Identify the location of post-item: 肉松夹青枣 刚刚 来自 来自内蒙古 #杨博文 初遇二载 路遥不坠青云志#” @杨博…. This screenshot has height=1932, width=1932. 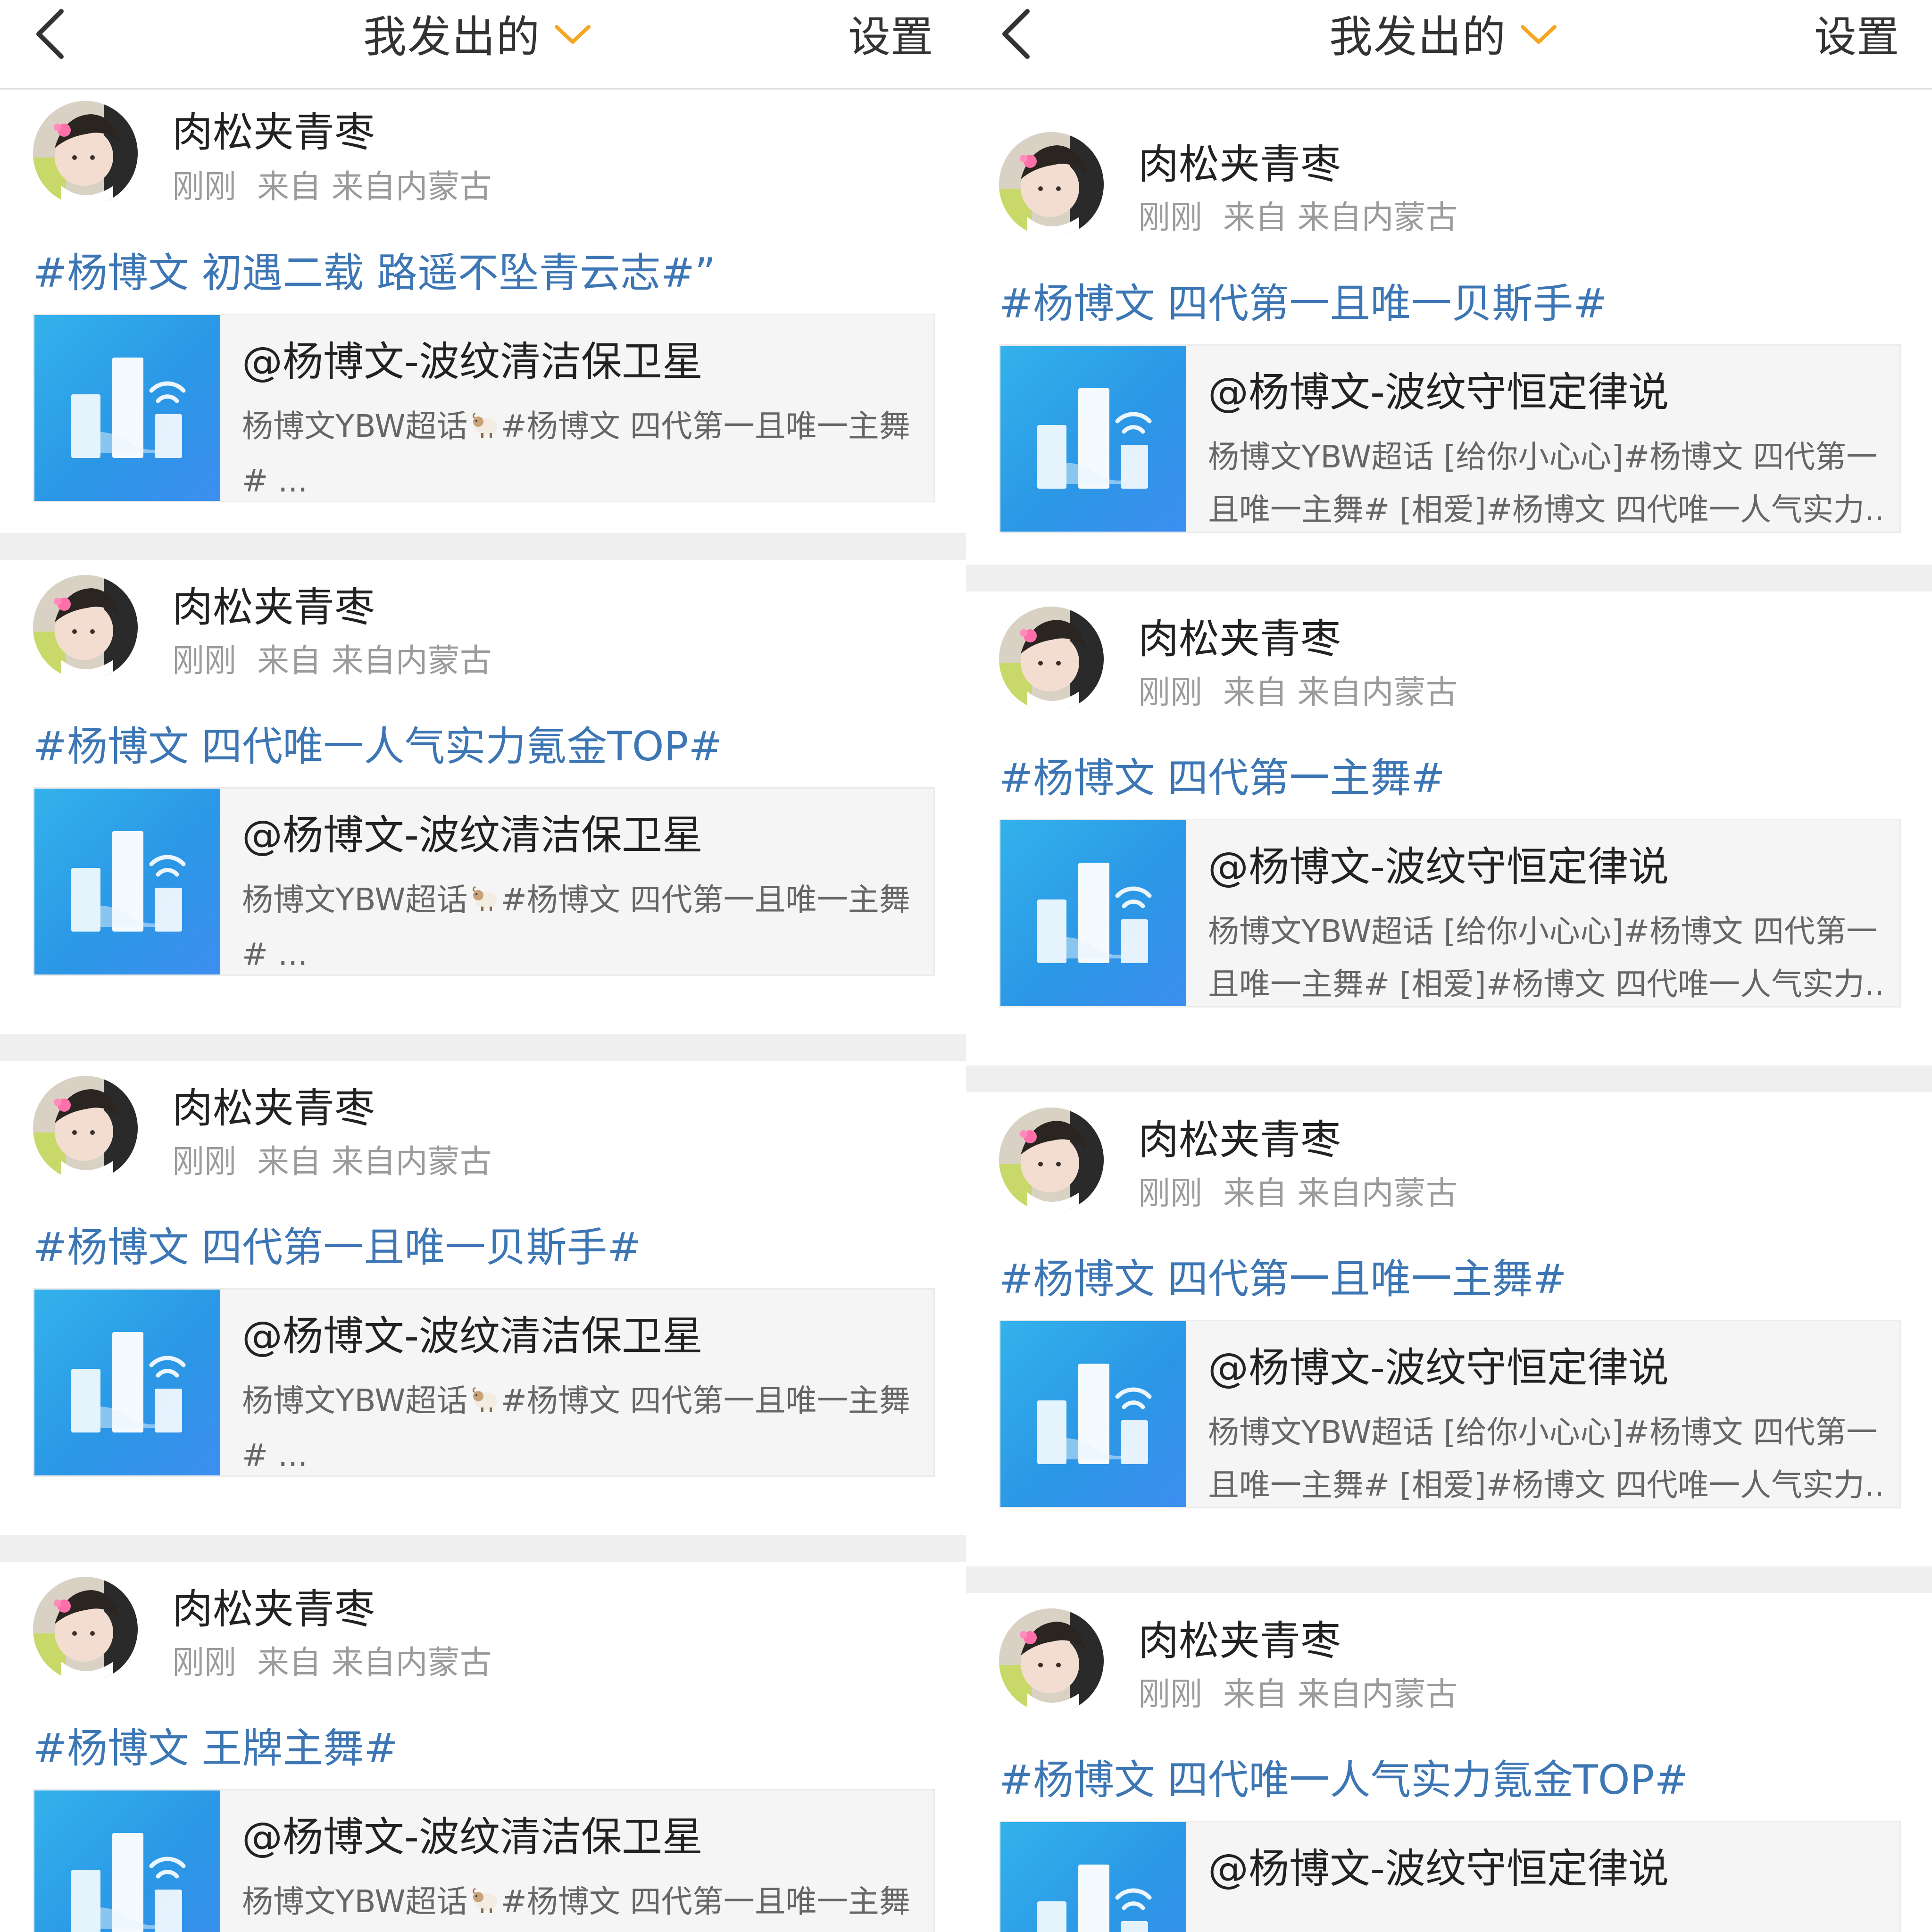
(483, 312).